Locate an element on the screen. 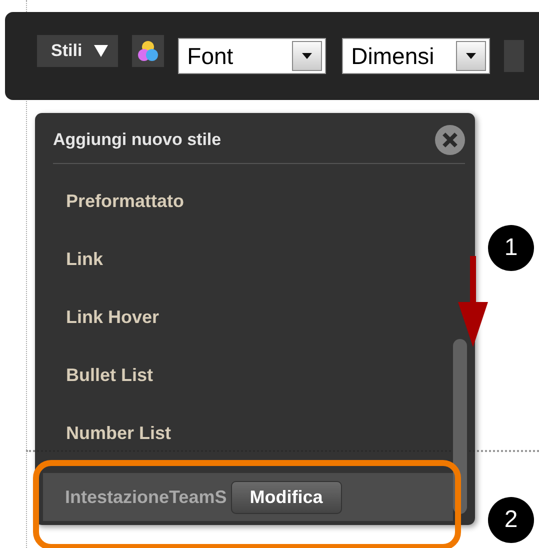  size-select: Dimensi is located at coordinates (416, 56).